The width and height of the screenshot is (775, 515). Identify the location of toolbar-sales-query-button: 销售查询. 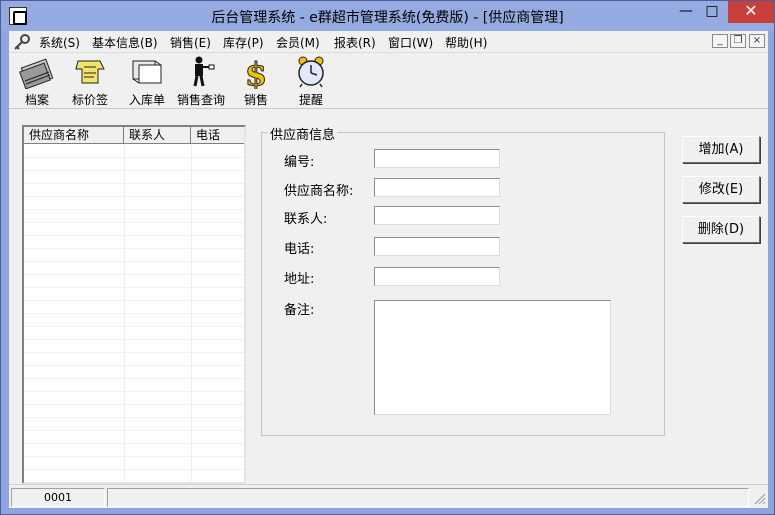
(201, 81).